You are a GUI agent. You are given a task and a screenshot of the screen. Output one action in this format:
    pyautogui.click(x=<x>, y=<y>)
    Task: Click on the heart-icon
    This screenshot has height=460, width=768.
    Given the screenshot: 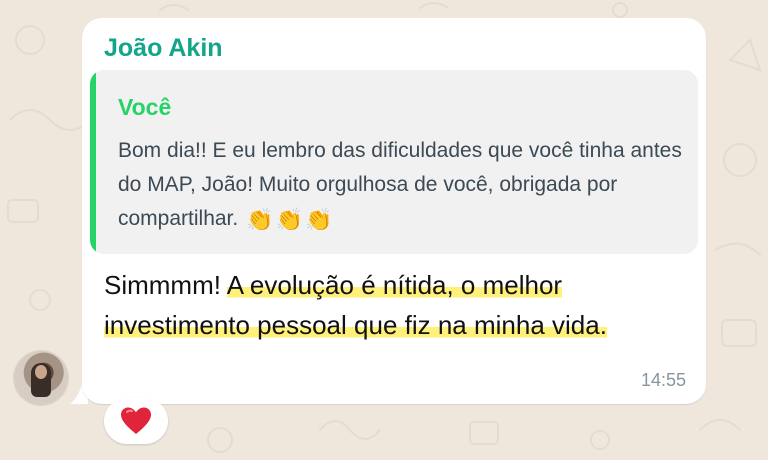 What is the action you would take?
    pyautogui.click(x=136, y=420)
    